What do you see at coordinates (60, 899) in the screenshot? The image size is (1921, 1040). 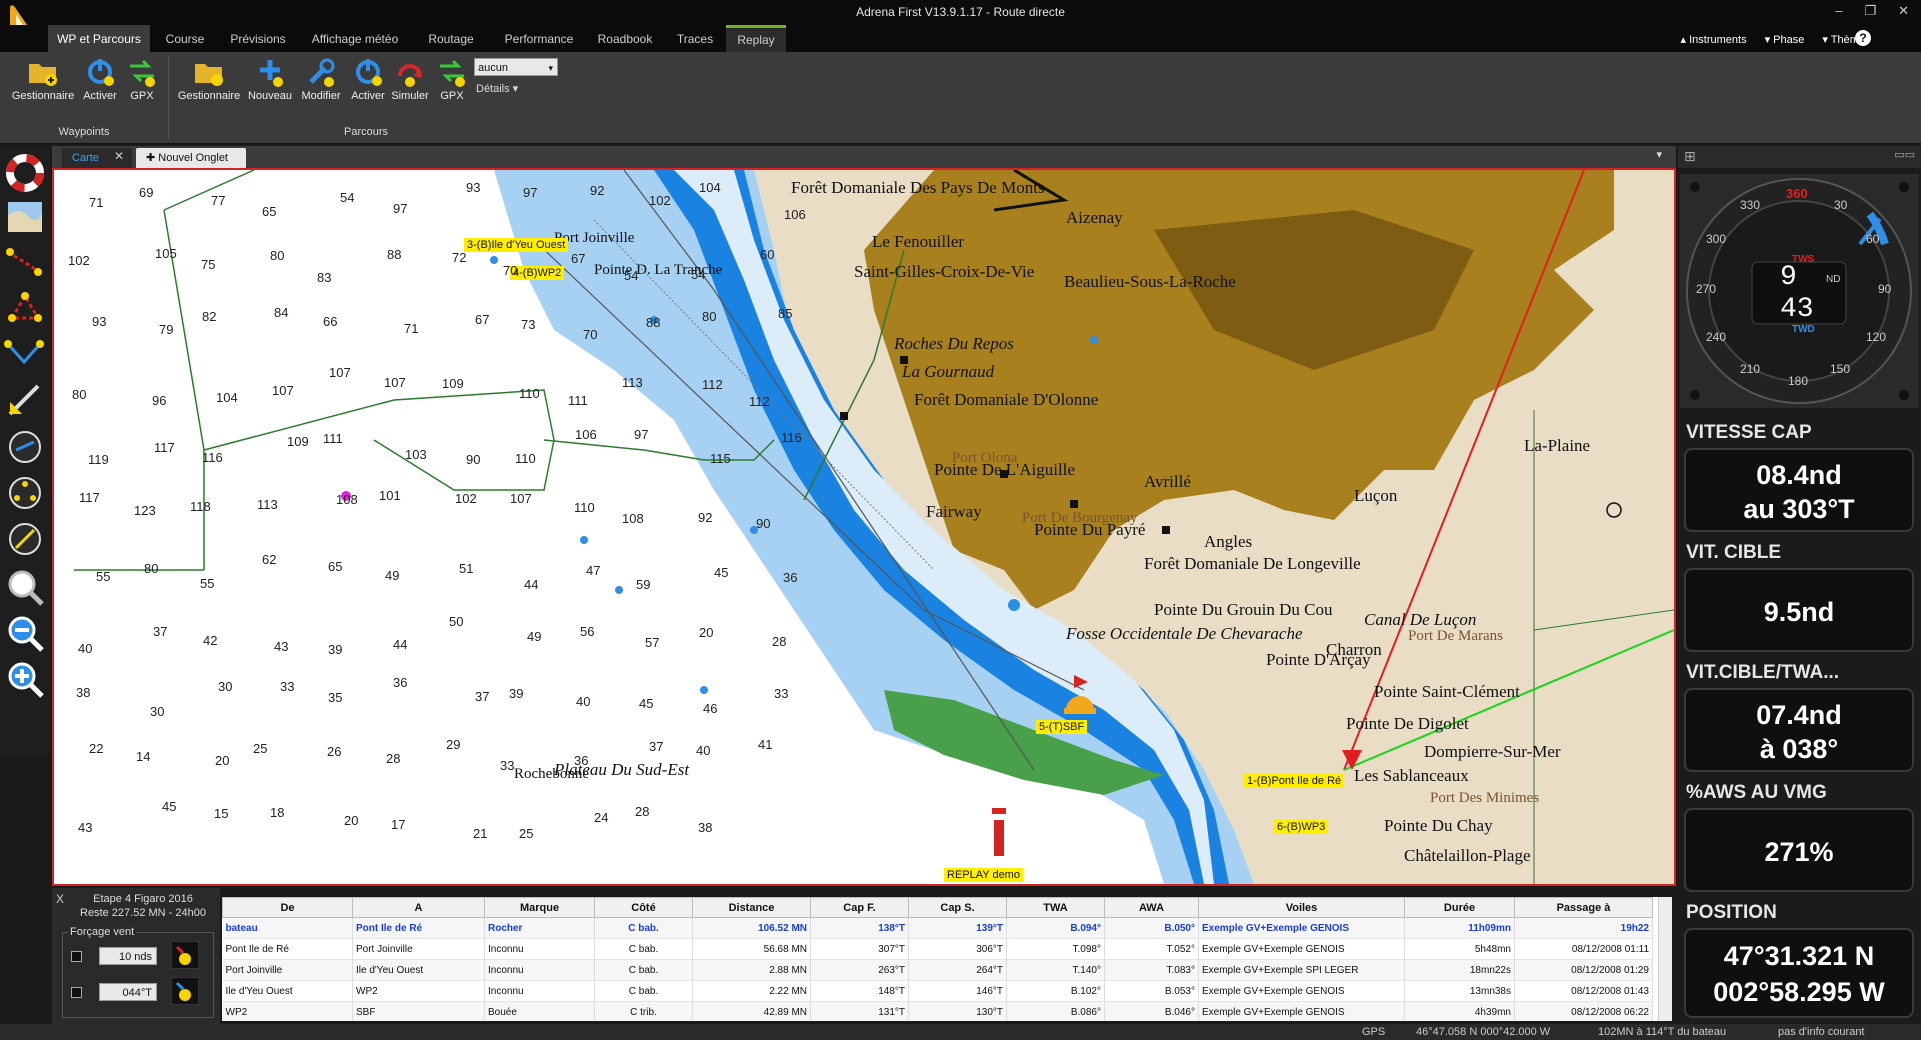 I see `close-route-table-button: X` at bounding box center [60, 899].